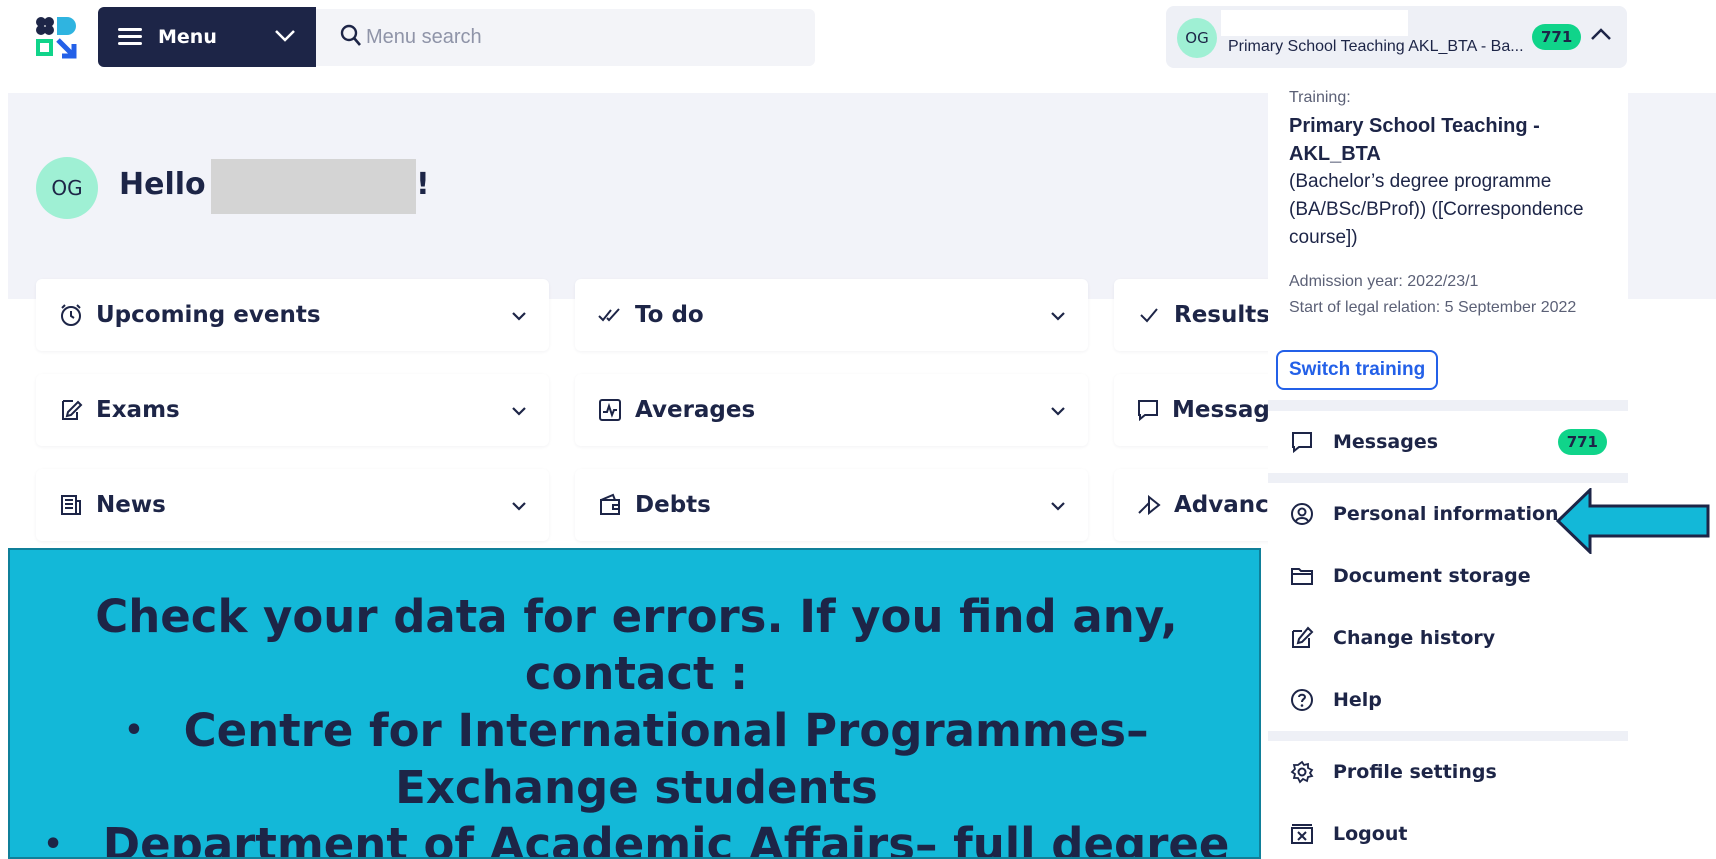 The width and height of the screenshot is (1716, 859). Describe the element at coordinates (831, 315) in the screenshot. I see `card-to-do: To do` at that location.